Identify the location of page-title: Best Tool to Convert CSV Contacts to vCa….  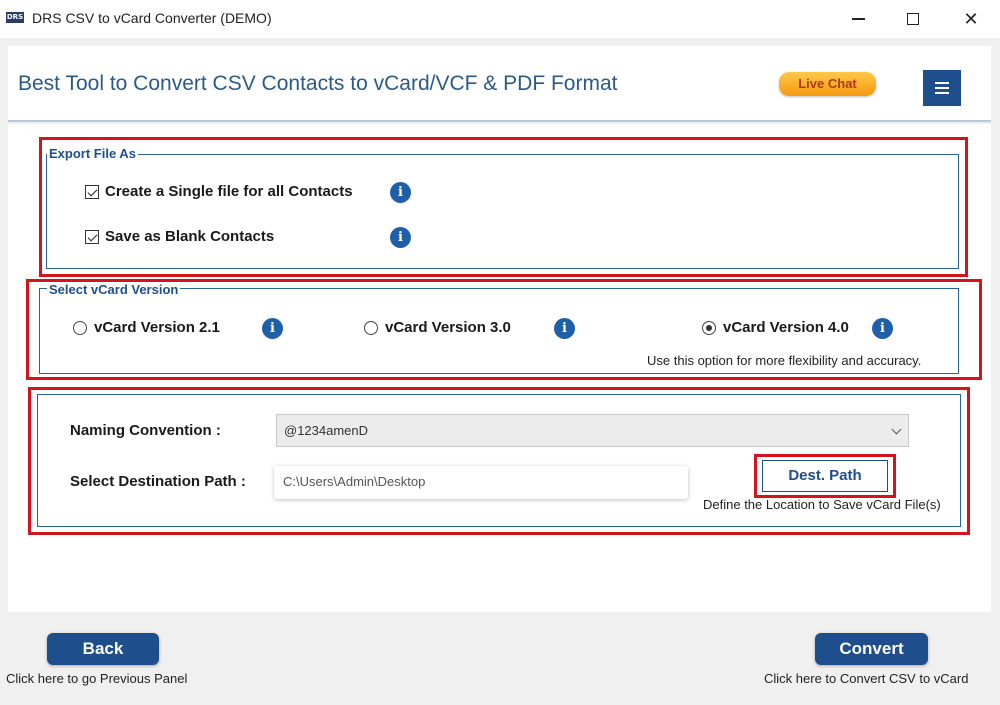
(318, 83).